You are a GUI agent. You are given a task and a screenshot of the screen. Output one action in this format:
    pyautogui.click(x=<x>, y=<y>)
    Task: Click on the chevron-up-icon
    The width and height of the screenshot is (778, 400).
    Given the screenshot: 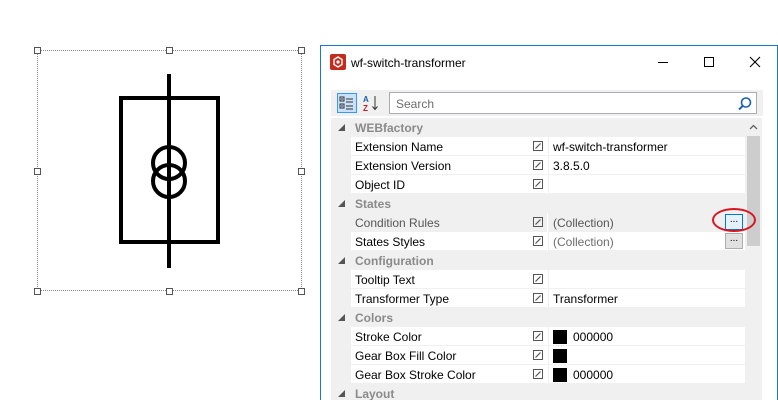 What is the action you would take?
    pyautogui.click(x=753, y=126)
    